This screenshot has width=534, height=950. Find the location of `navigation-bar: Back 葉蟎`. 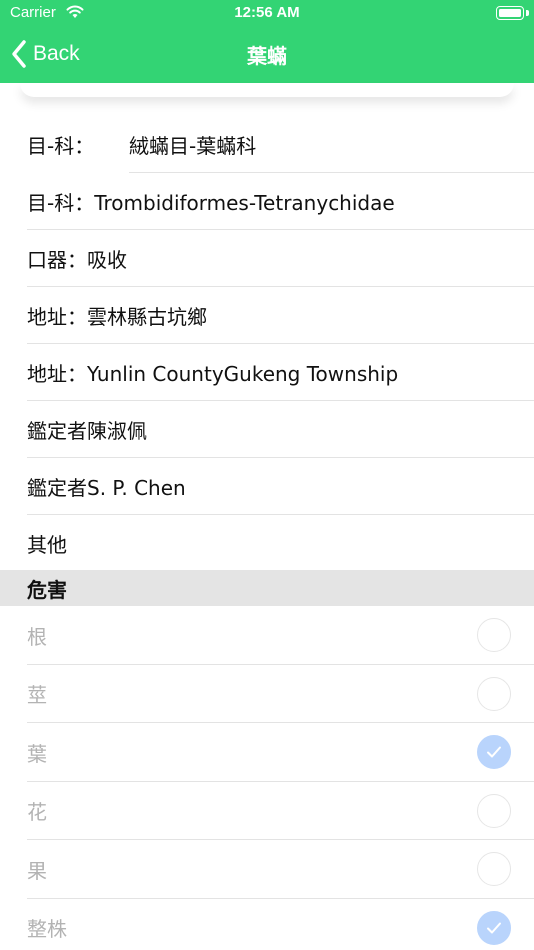

navigation-bar: Back 葉蟎 is located at coordinates (267, 55).